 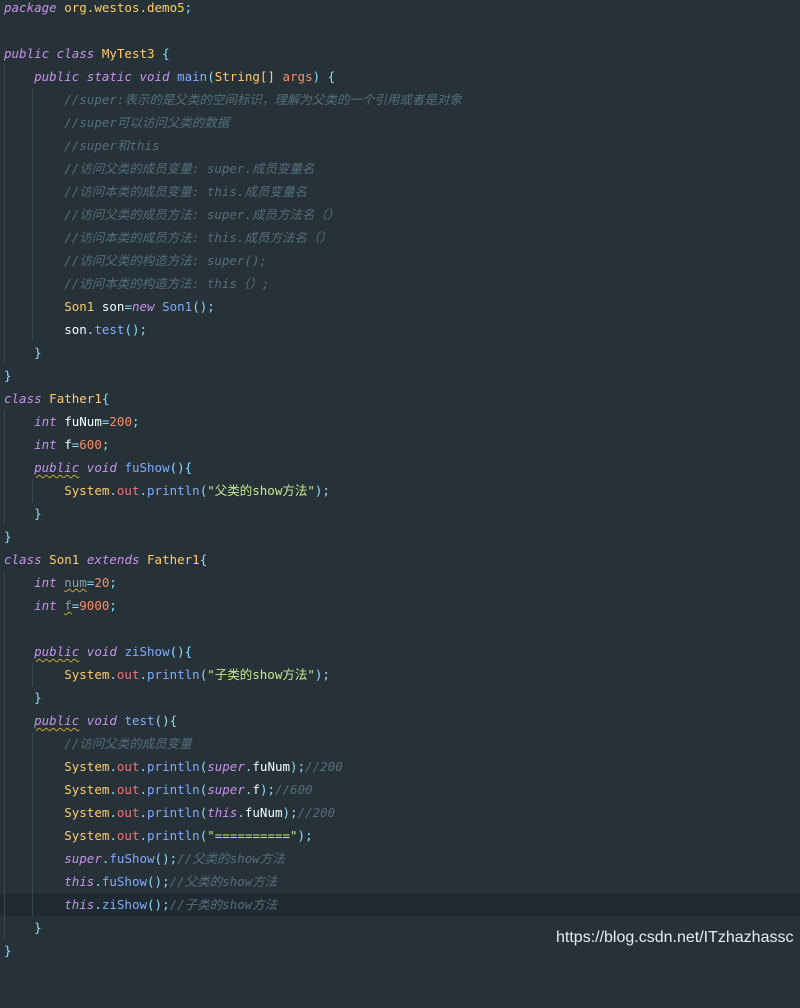 I want to click on class-name: MyTest3, so click(x=128, y=53).